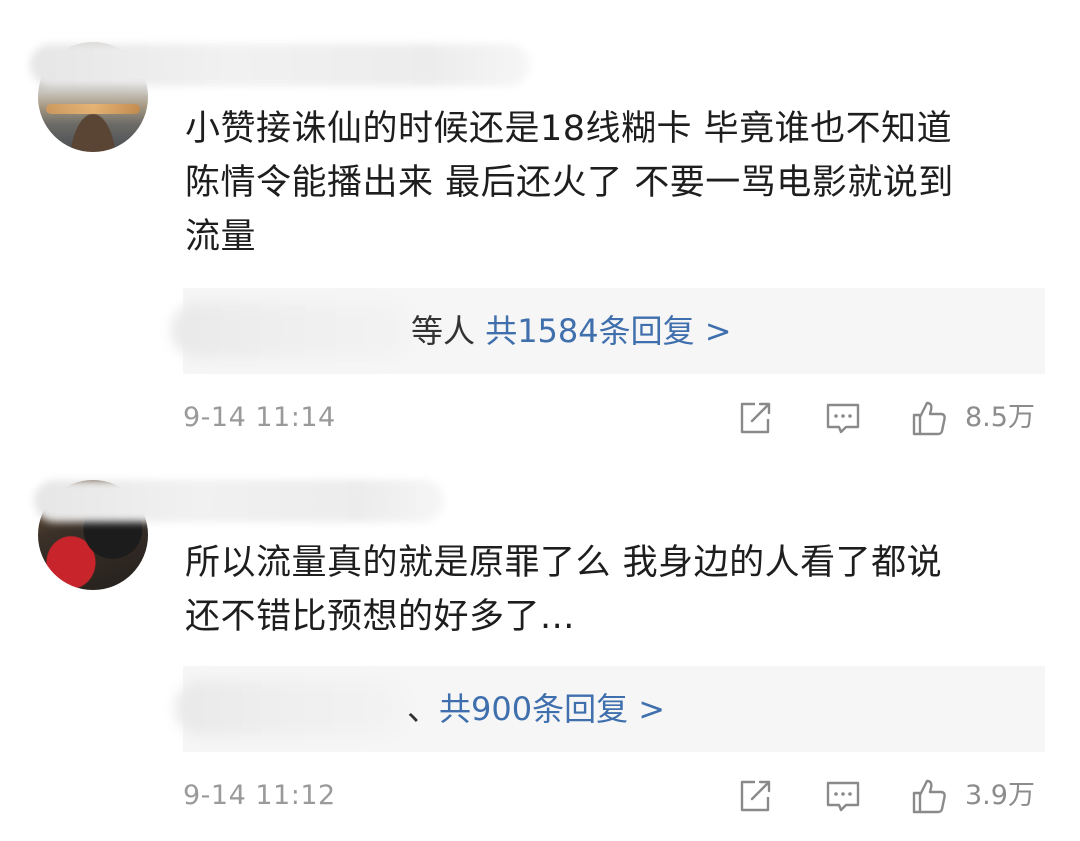 The height and width of the screenshot is (841, 1080). Describe the element at coordinates (1000, 795) in the screenshot. I see `like-count: 3.9万` at that location.